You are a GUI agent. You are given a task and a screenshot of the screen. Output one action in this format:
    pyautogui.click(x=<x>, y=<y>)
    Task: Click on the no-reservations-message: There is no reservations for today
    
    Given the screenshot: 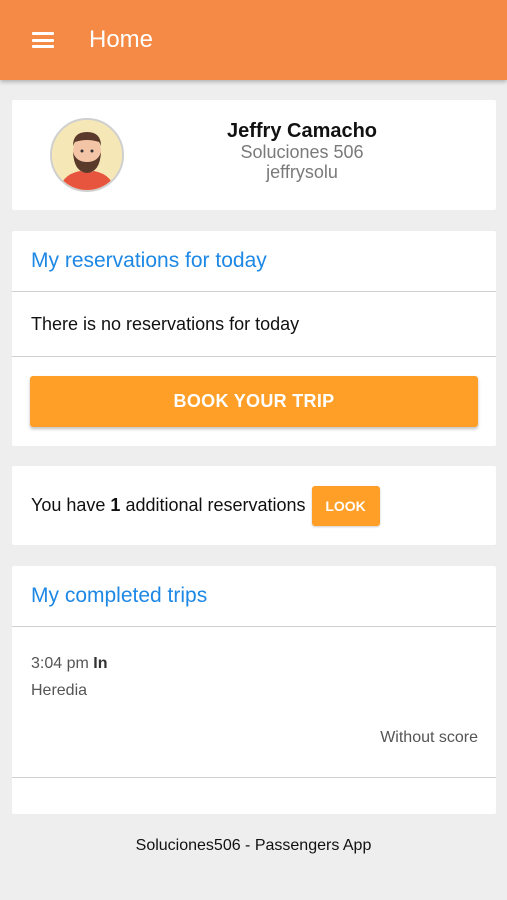 What is the action you would take?
    pyautogui.click(x=254, y=324)
    